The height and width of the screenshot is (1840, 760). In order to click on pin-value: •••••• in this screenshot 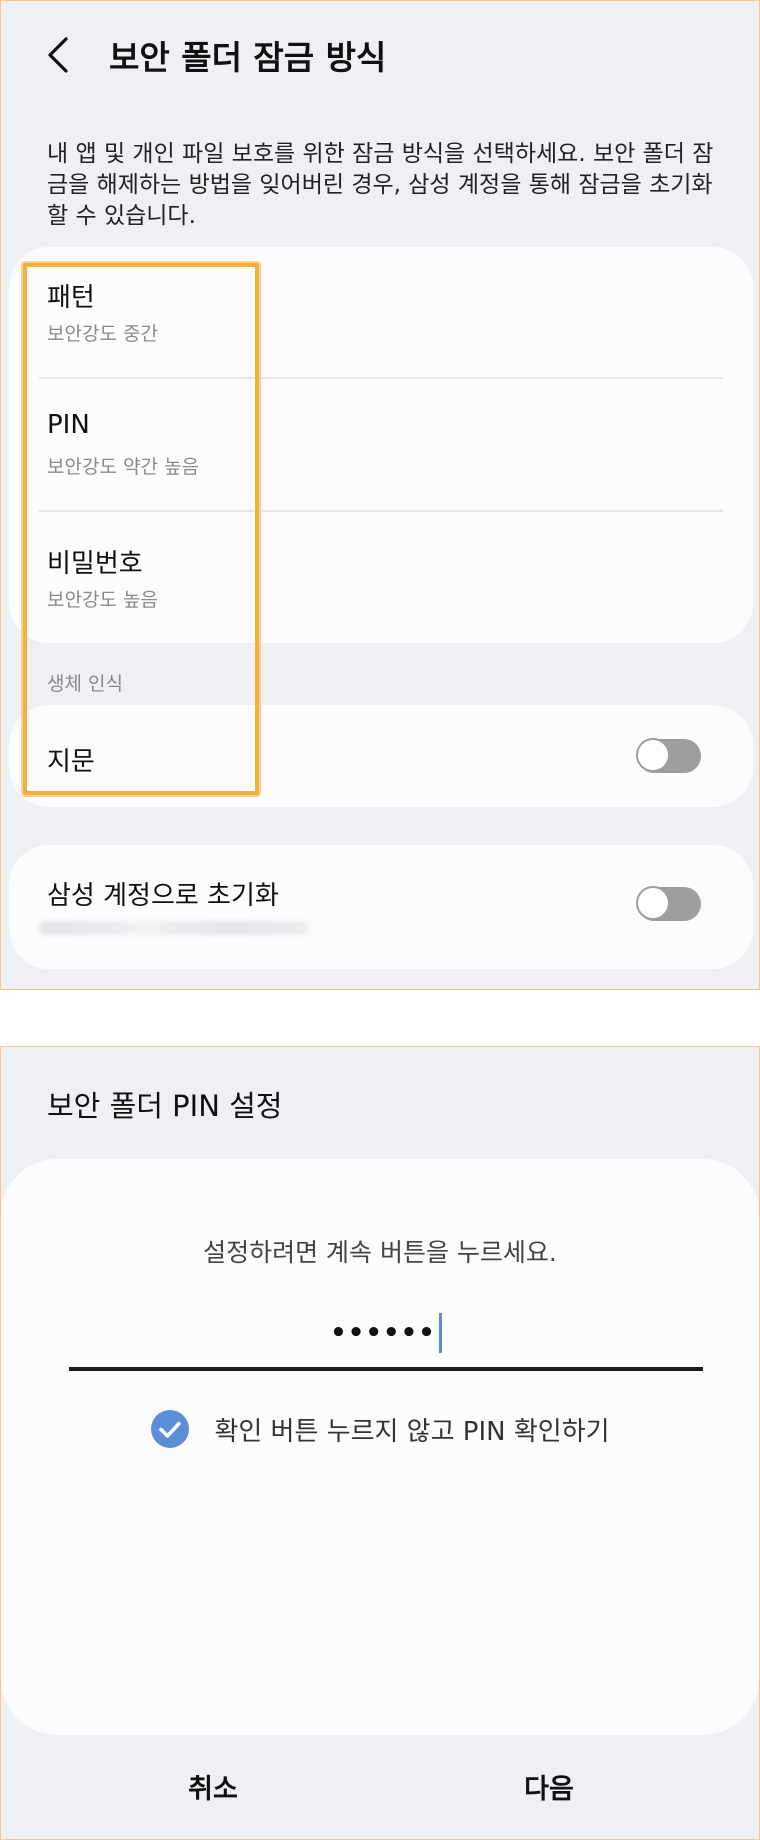, I will do `click(383, 1333)`.